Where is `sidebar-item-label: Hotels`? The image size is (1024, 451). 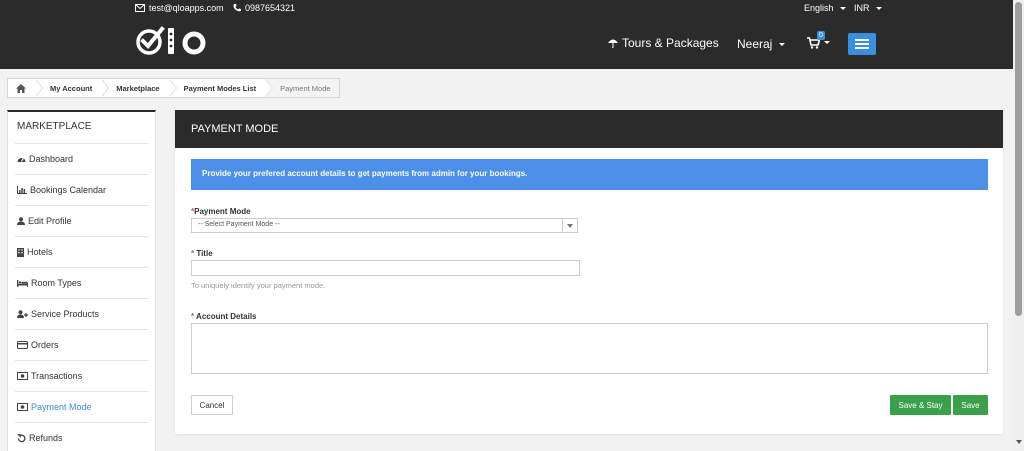 sidebar-item-label: Hotels is located at coordinates (40, 252).